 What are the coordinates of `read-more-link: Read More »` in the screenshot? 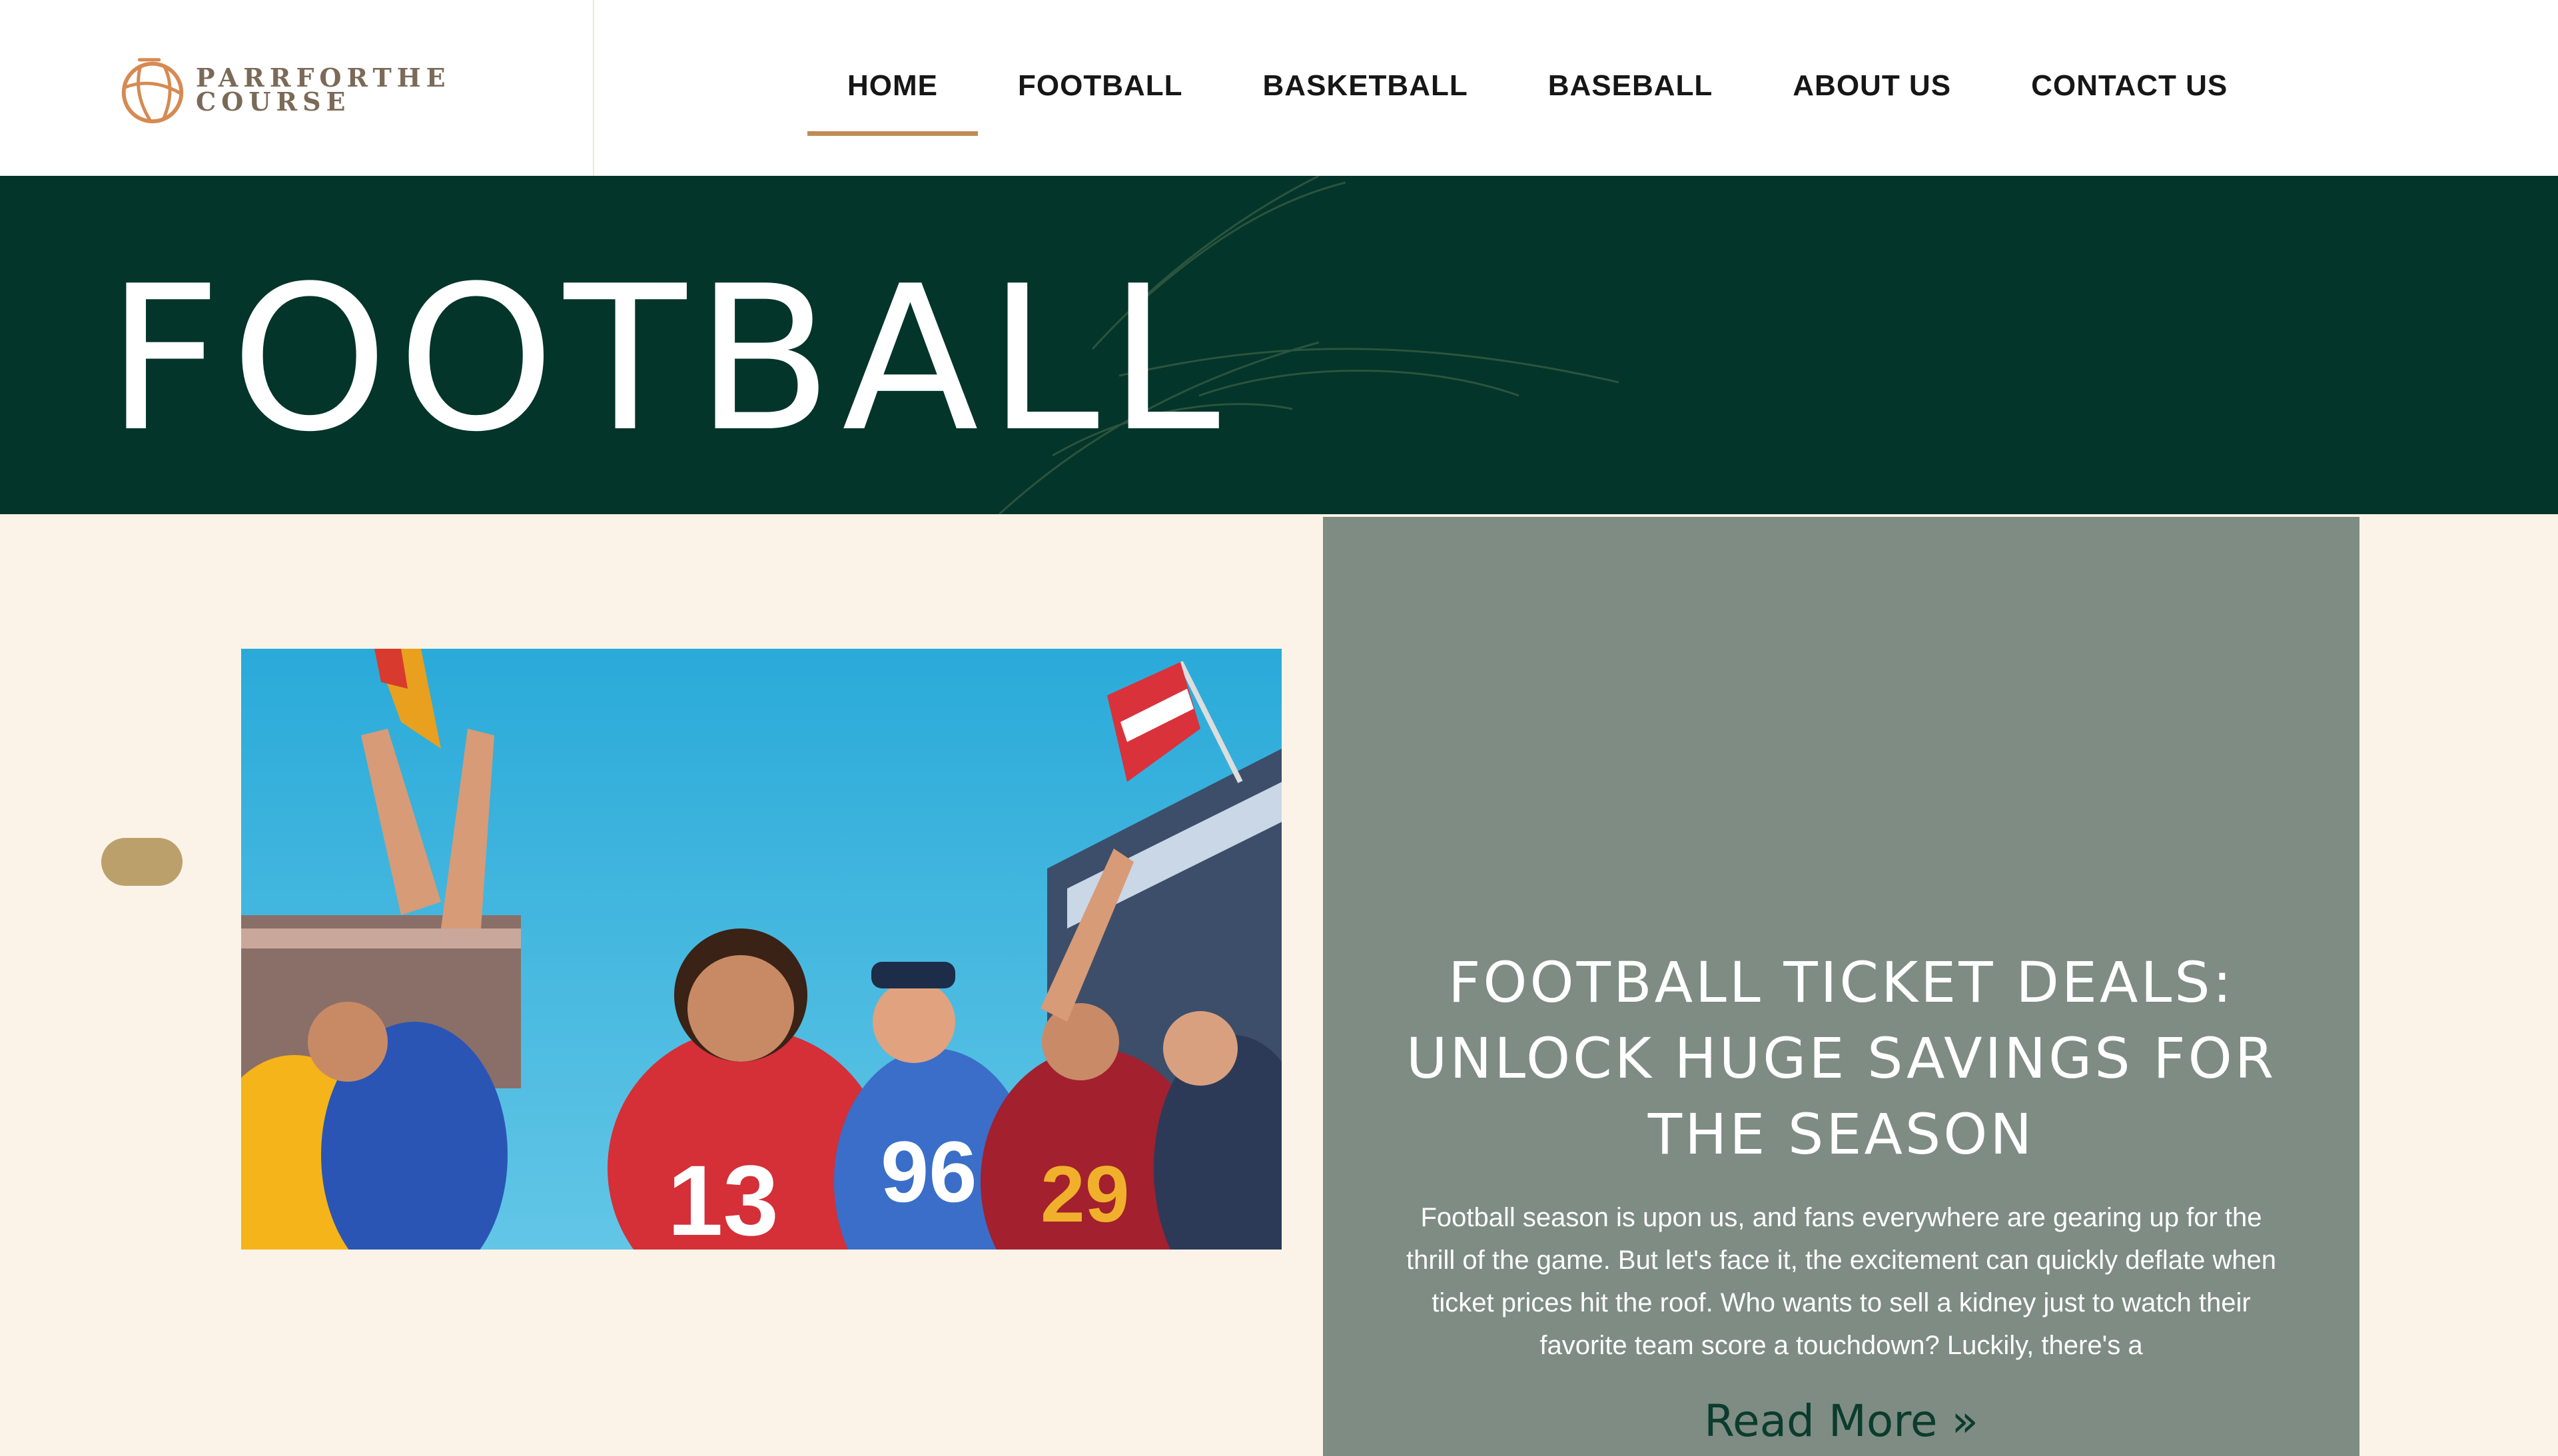 It's located at (1841, 1421).